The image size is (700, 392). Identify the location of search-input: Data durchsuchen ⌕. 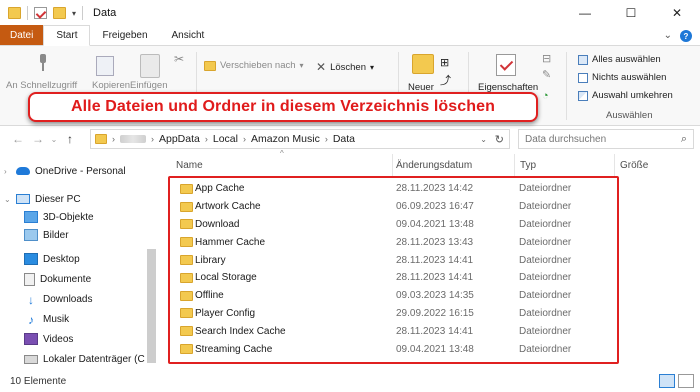
(606, 139).